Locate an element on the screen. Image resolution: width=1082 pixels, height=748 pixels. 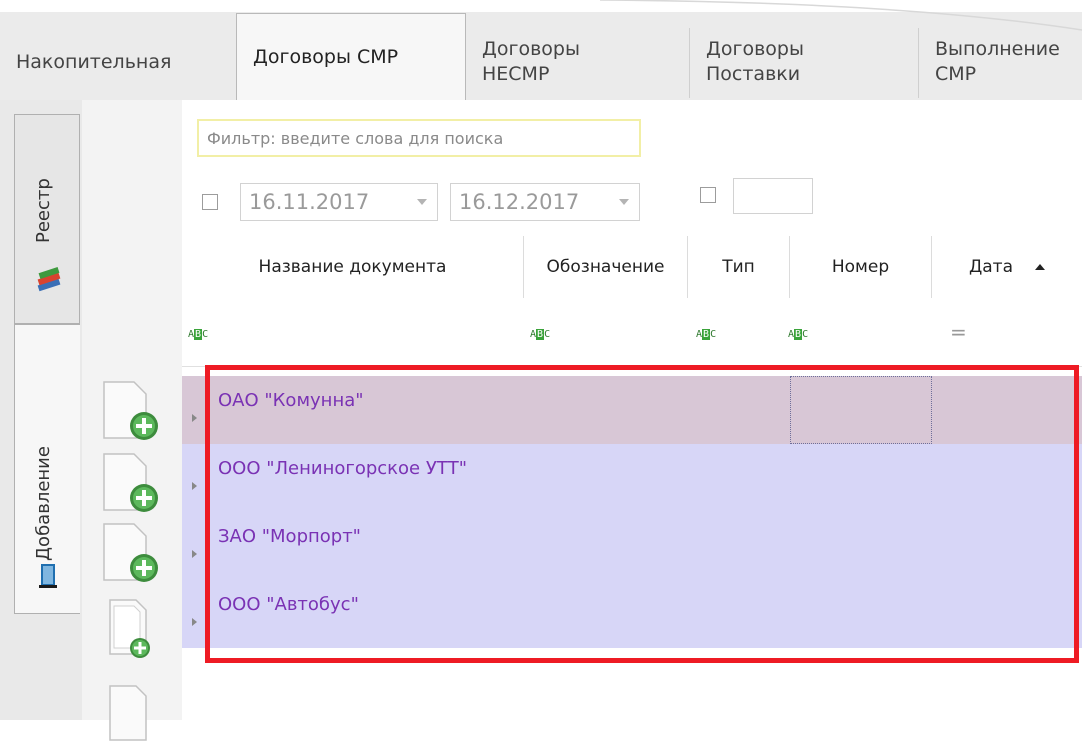
row-document-name: ООО "Автобус" is located at coordinates (288, 604).